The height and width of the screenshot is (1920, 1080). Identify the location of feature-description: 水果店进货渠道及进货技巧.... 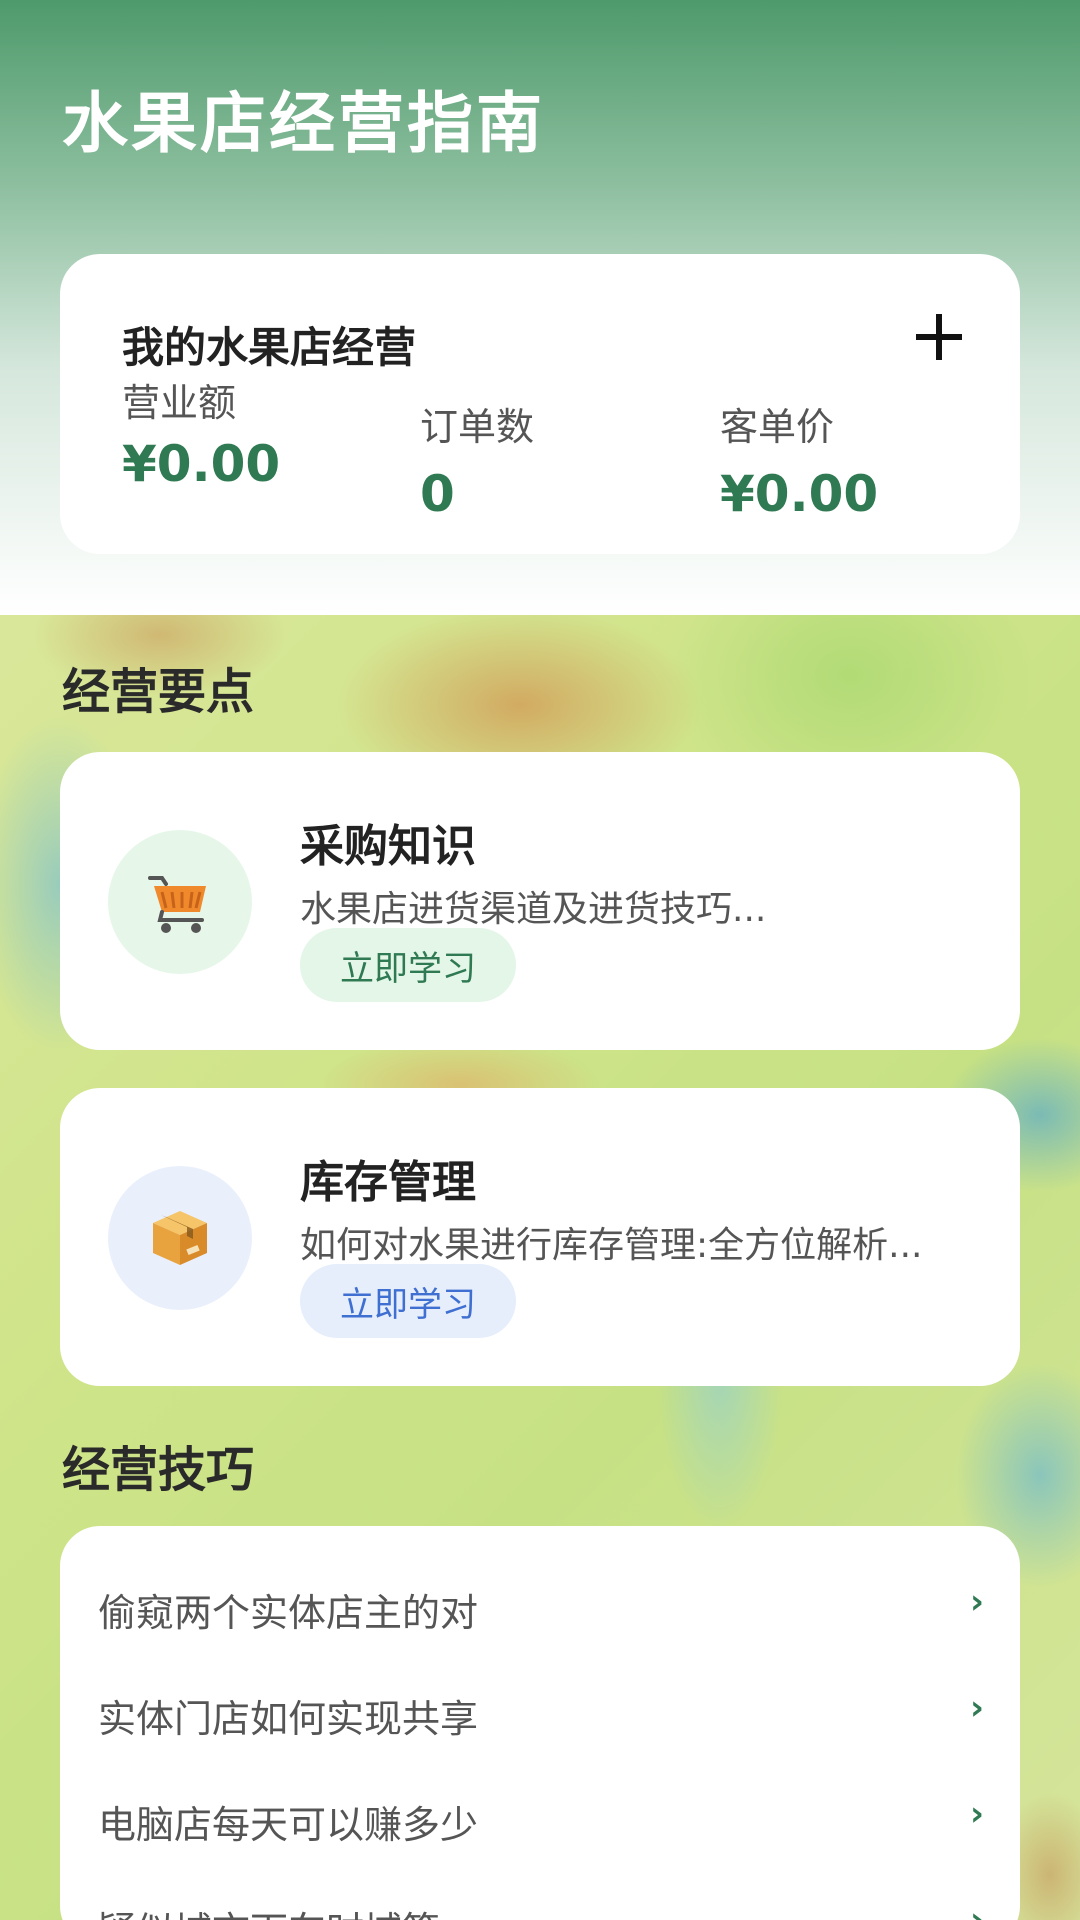
(533, 909).